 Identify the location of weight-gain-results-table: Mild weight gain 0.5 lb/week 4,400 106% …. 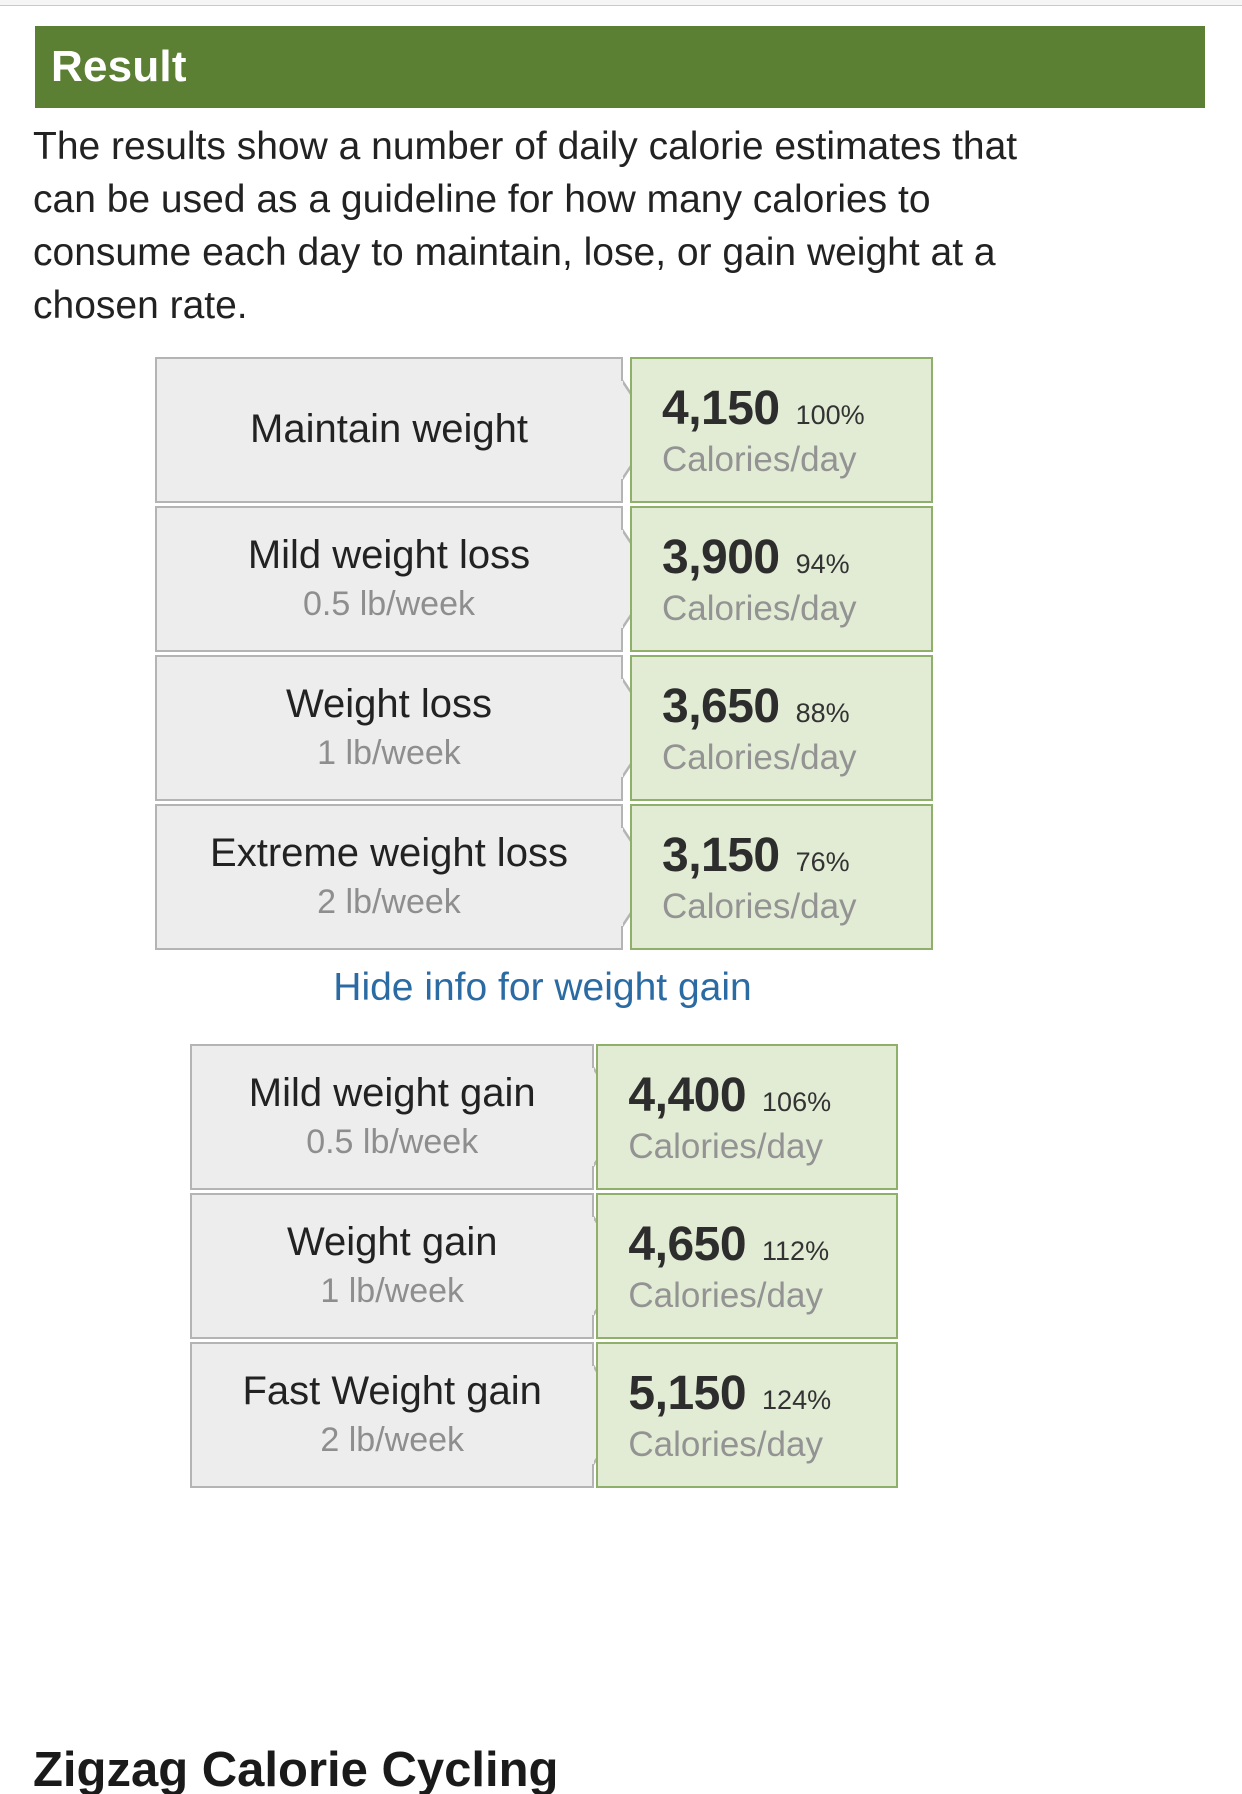
(544, 1267).